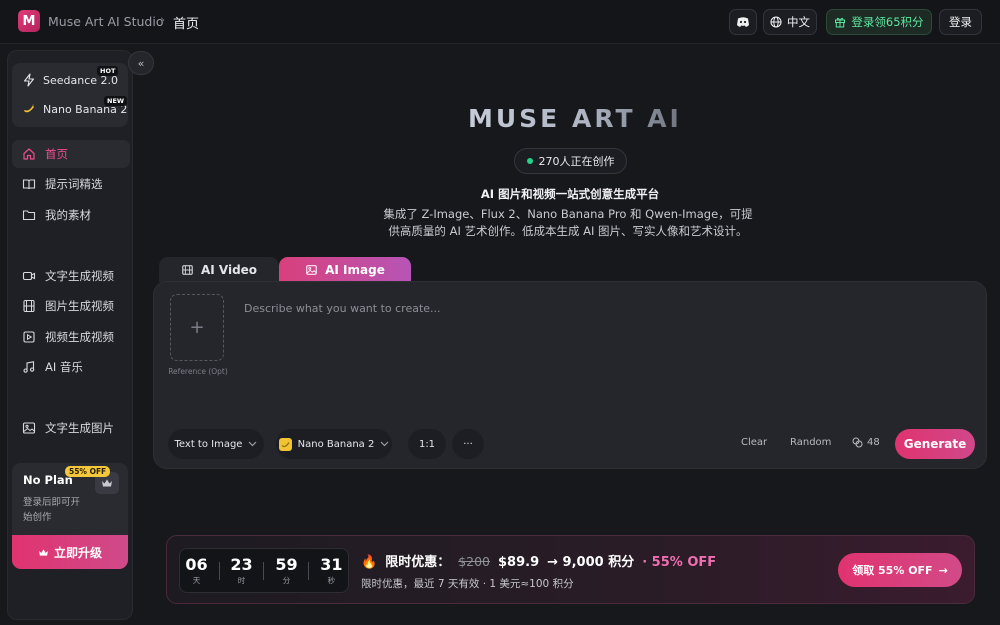 The height and width of the screenshot is (625, 1000). I want to click on hero-title-part2: ART AI, so click(626, 118).